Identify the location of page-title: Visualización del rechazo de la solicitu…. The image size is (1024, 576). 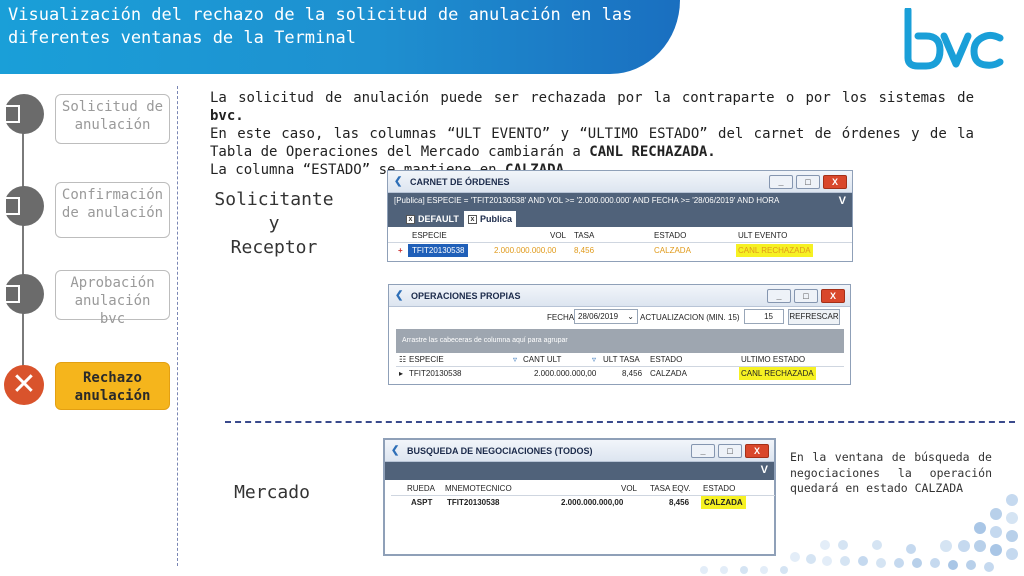
(320, 26).